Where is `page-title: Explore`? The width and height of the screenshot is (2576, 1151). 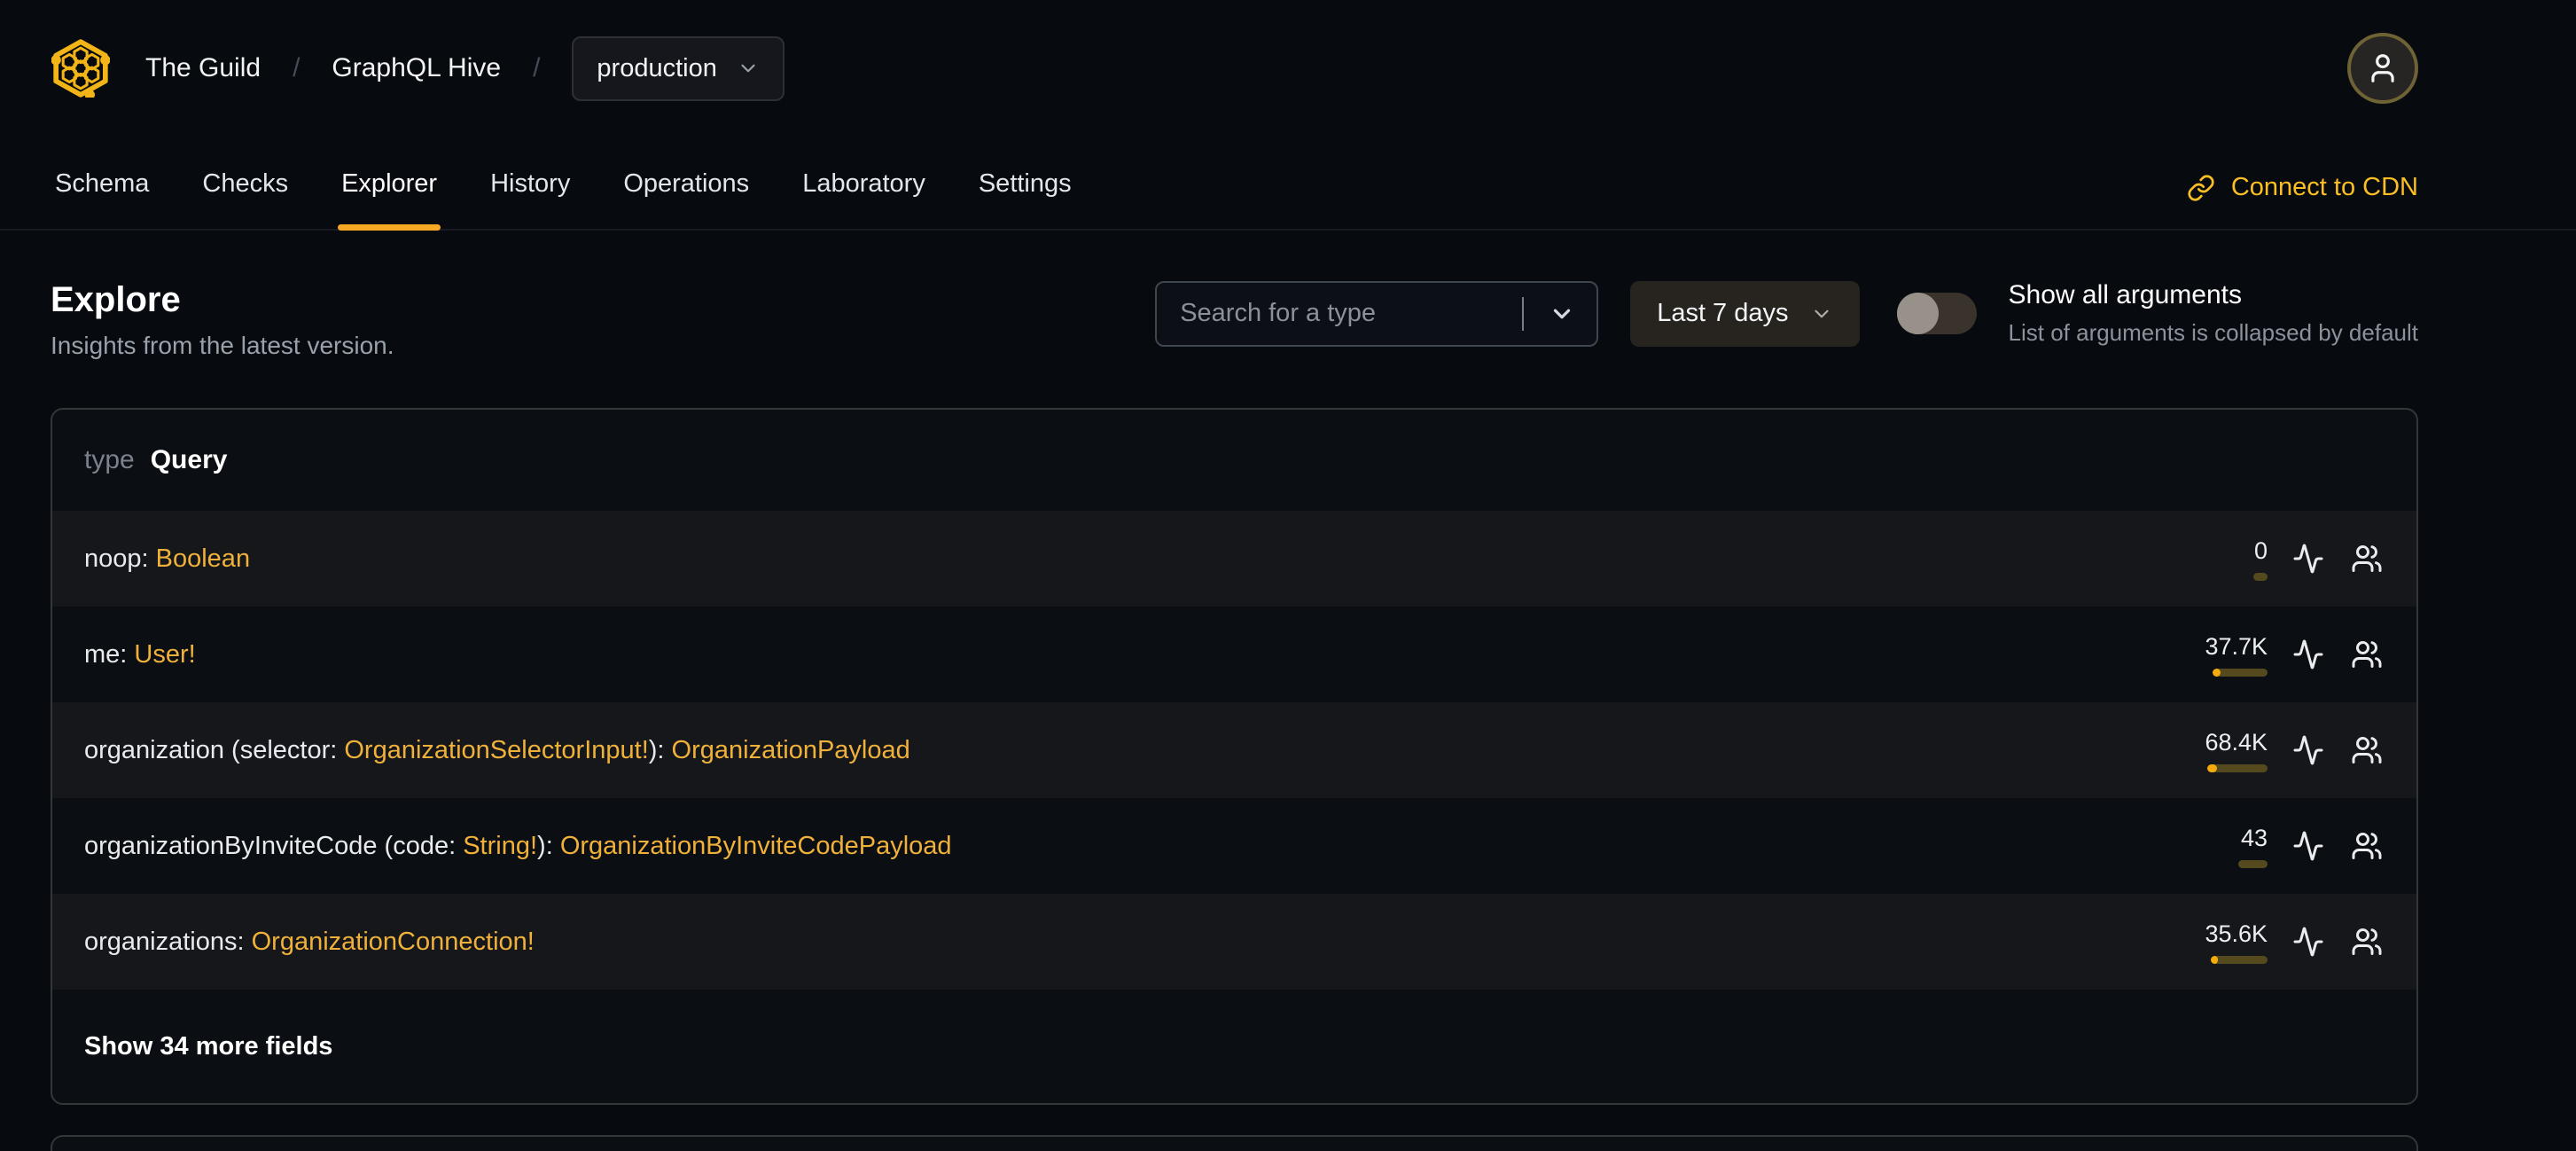 page-title: Explore is located at coordinates (116, 299).